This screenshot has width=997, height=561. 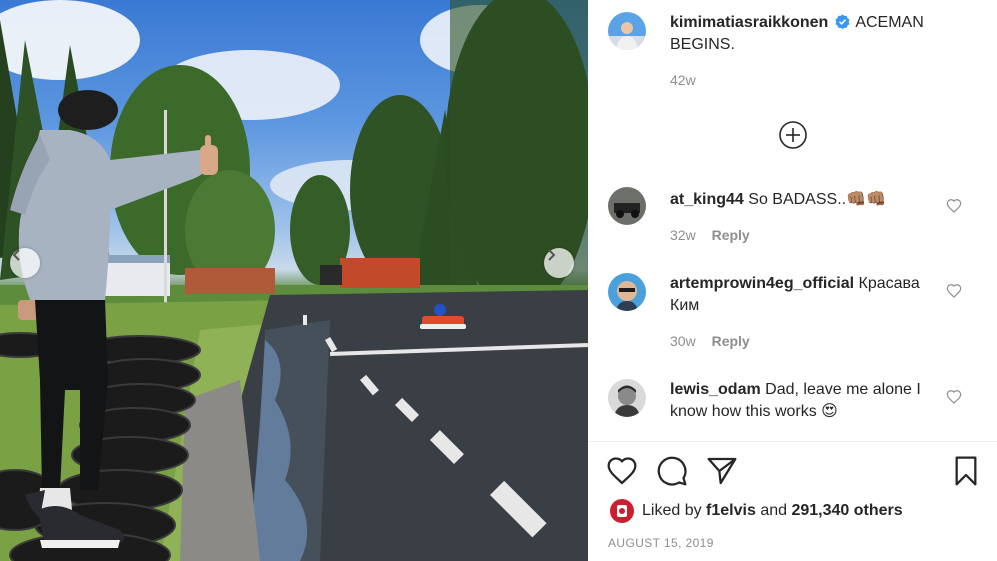 I want to click on comment-meta: 32w Reply, so click(x=710, y=235).